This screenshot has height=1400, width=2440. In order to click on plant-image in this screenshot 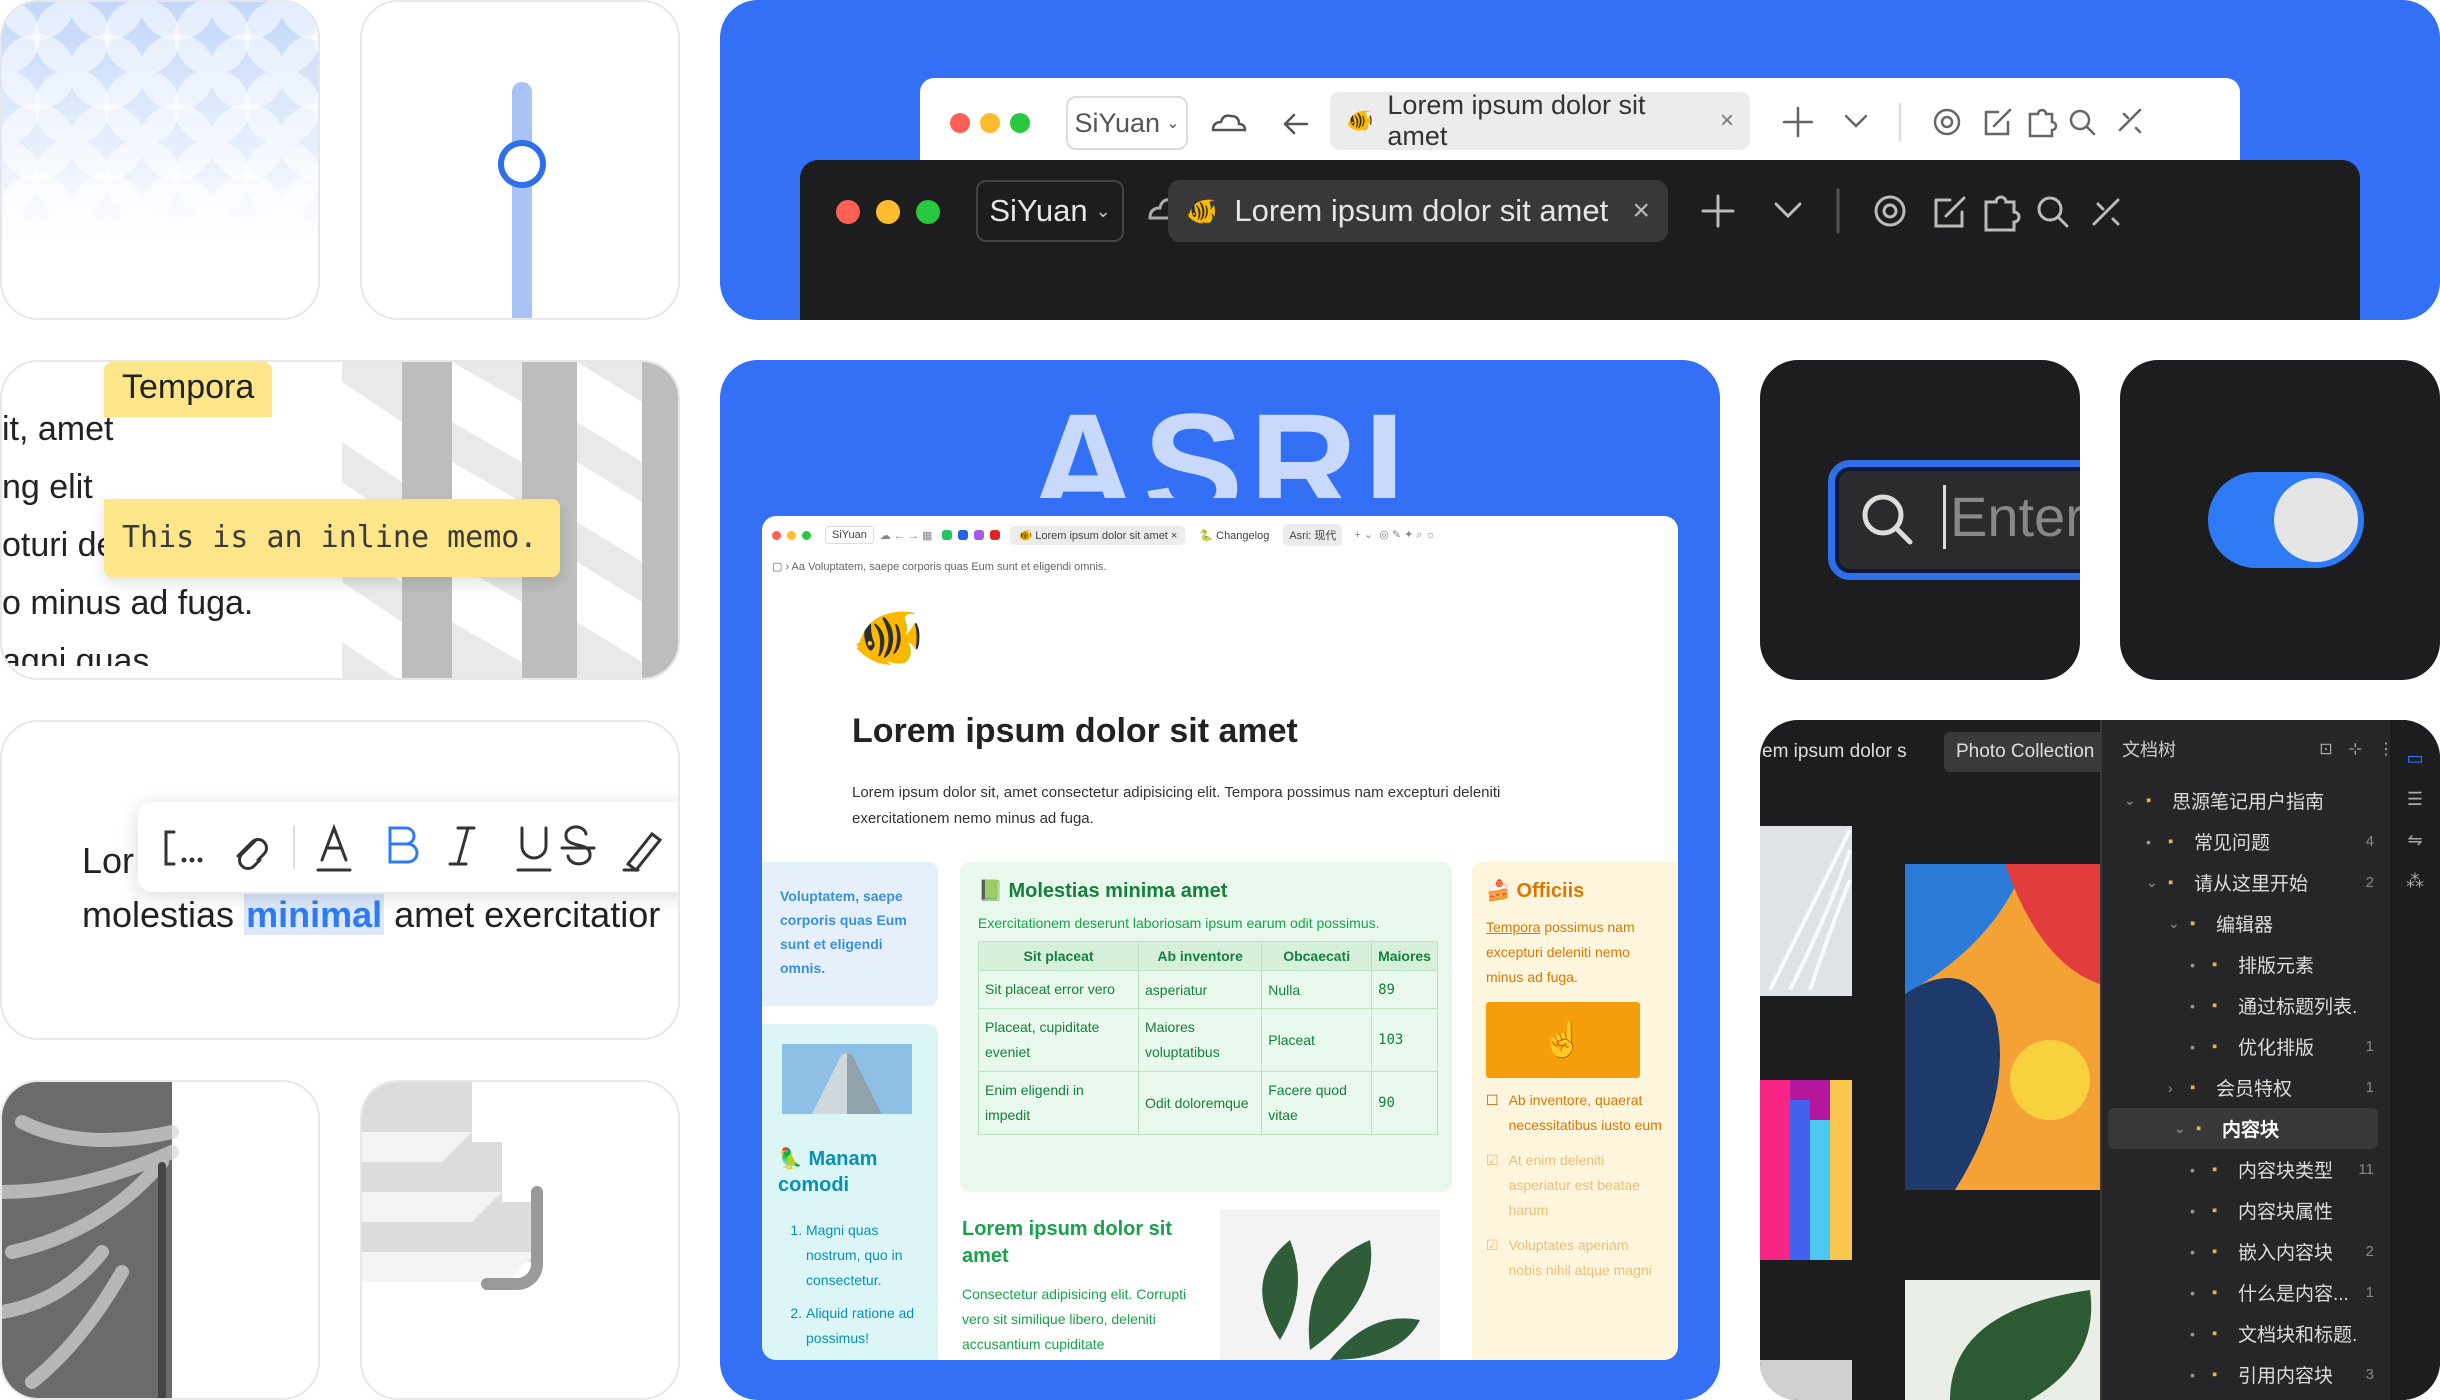, I will do `click(1330, 1285)`.